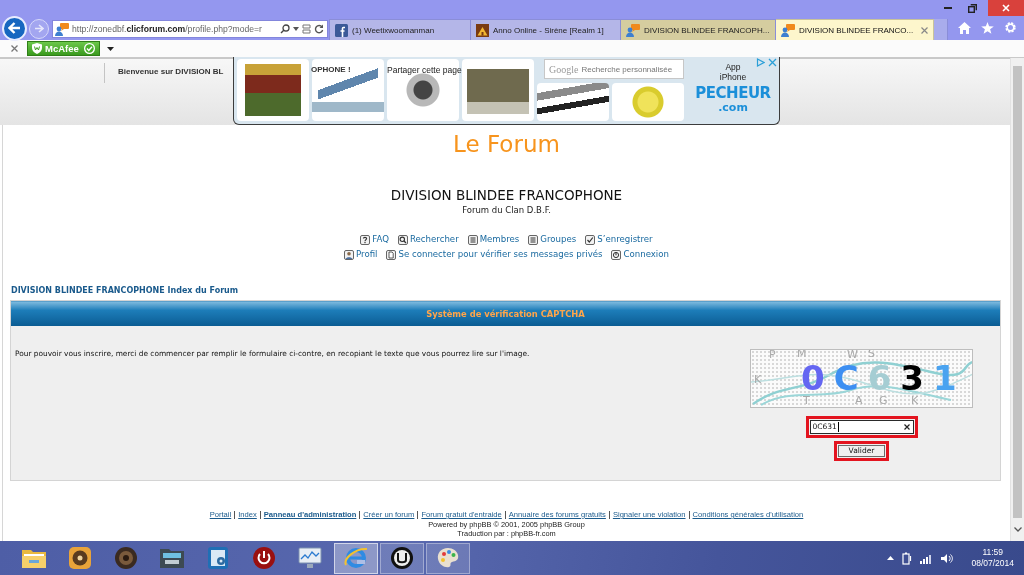 Image resolution: width=1024 pixels, height=575 pixels. I want to click on panel-title: Système de vérification CAPTCHA, so click(505, 314).